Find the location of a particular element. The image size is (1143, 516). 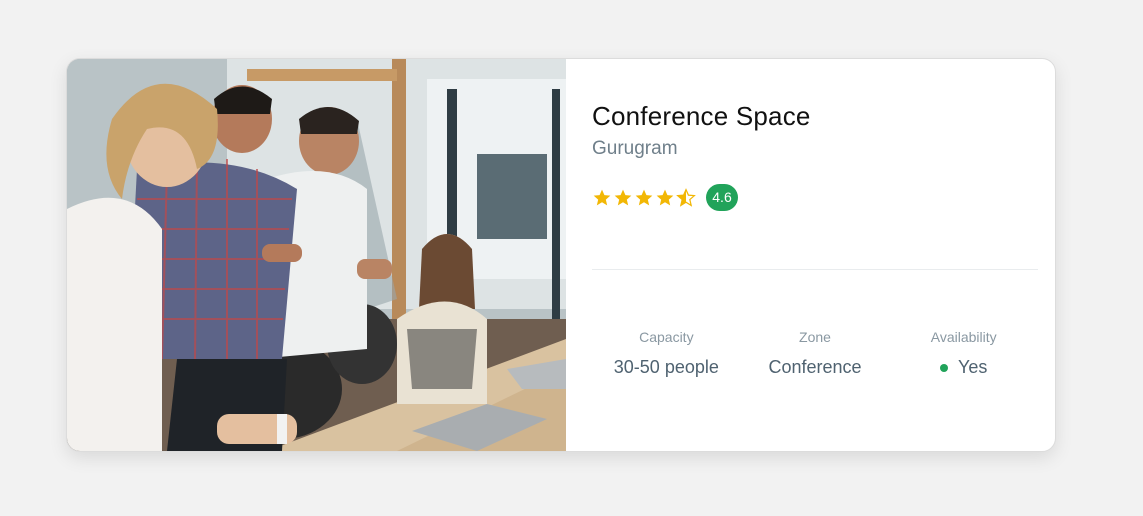

stat-value: Conference is located at coordinates (815, 367).